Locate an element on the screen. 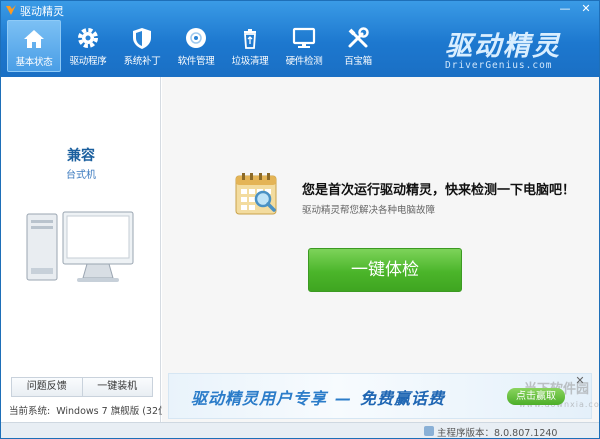  main-nav: 基本状态 驱动程序 系统补丁 软件管理 垃圾清理 硬件检测 百宝箱 is located at coordinates (196, 46).